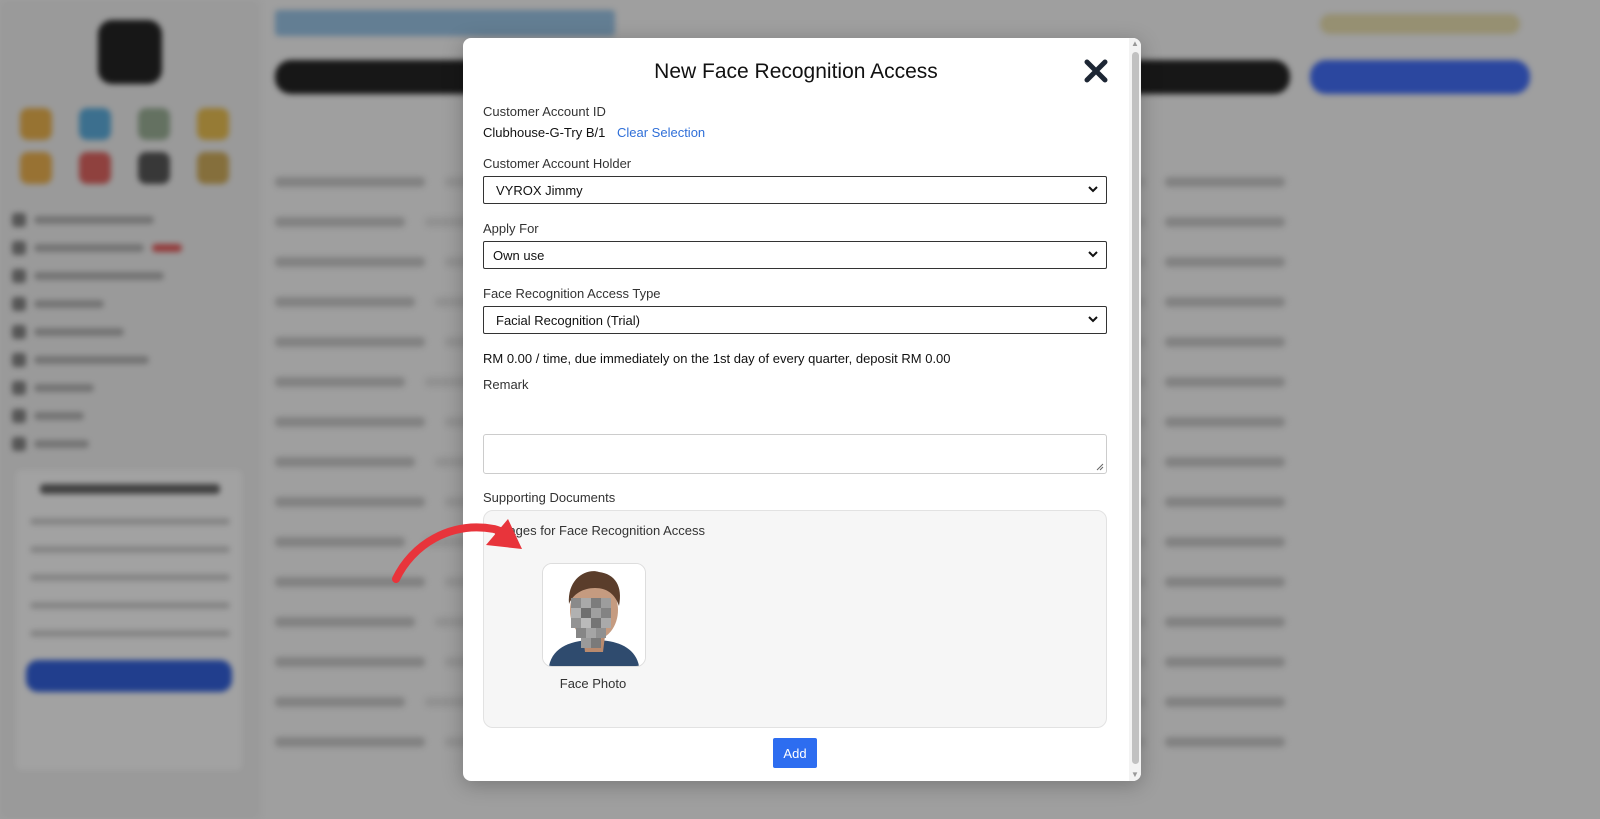 The height and width of the screenshot is (819, 1600). I want to click on modal-scrollbar: ▲ ▼, so click(1135, 409).